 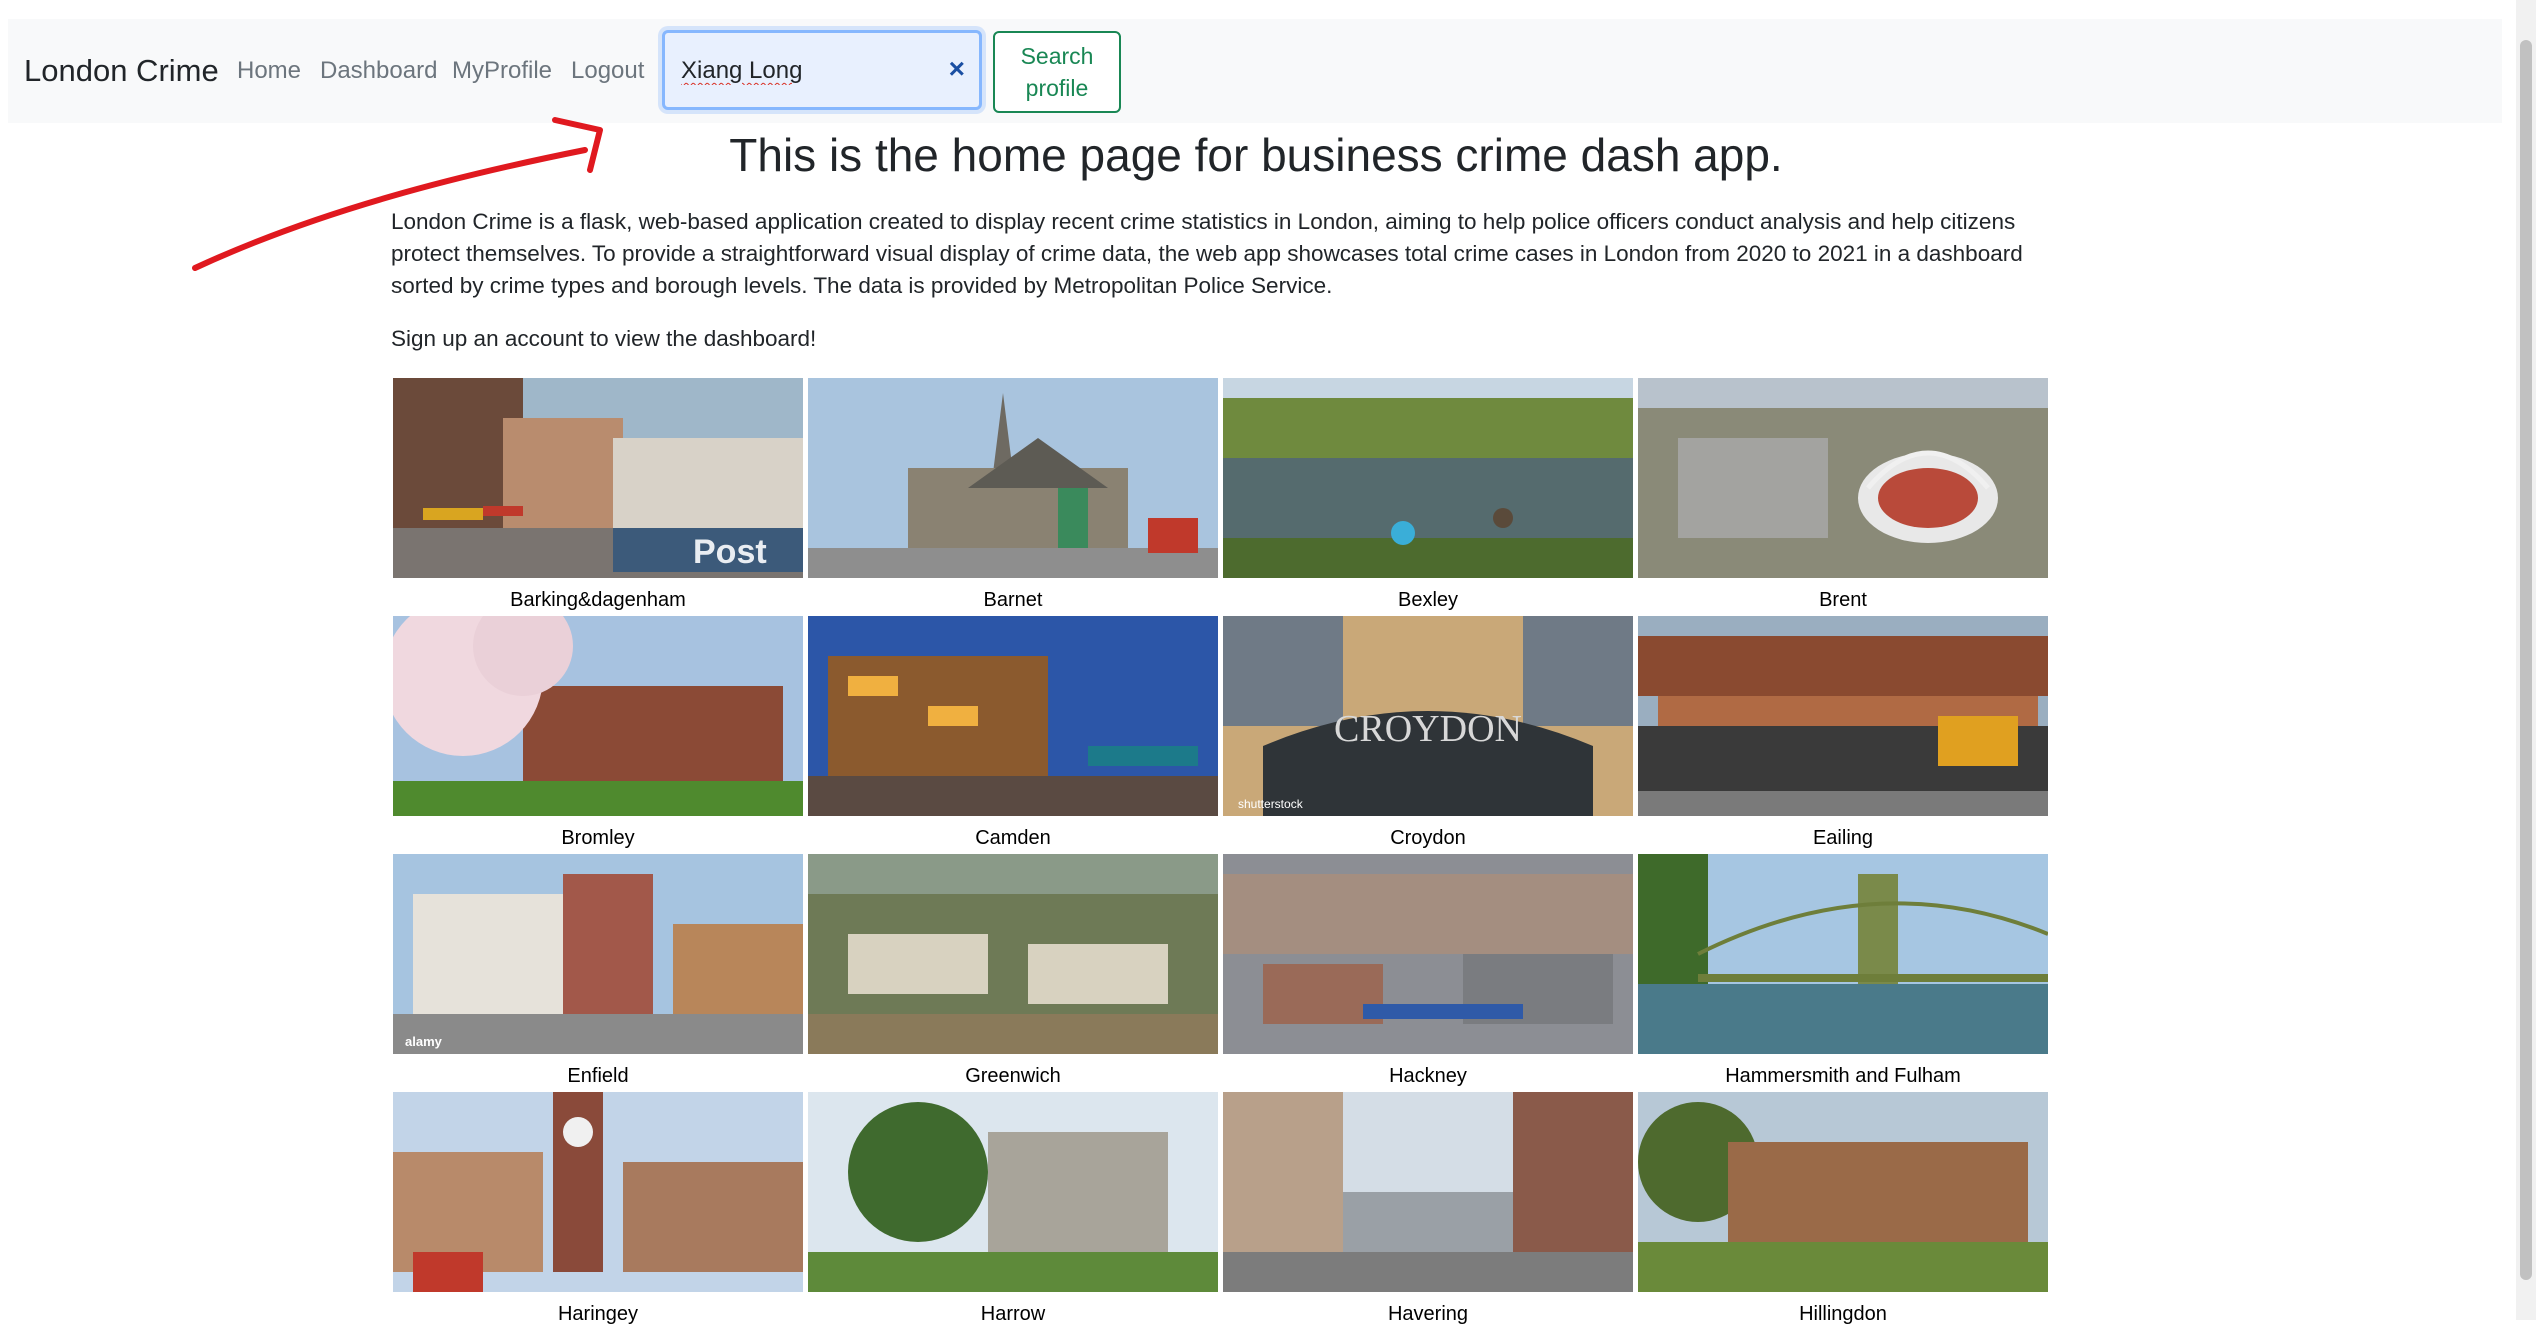 I want to click on borough-caption: Havering, so click(x=1428, y=1314).